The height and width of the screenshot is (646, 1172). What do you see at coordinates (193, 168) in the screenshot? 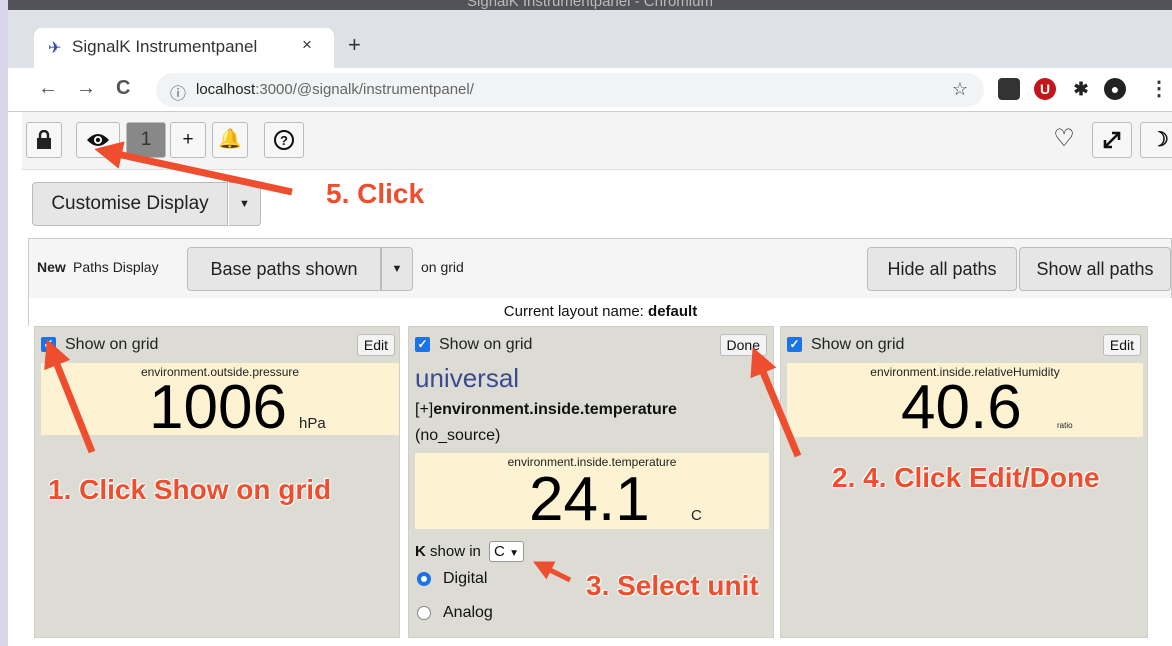
I see `arrow-step5` at bounding box center [193, 168].